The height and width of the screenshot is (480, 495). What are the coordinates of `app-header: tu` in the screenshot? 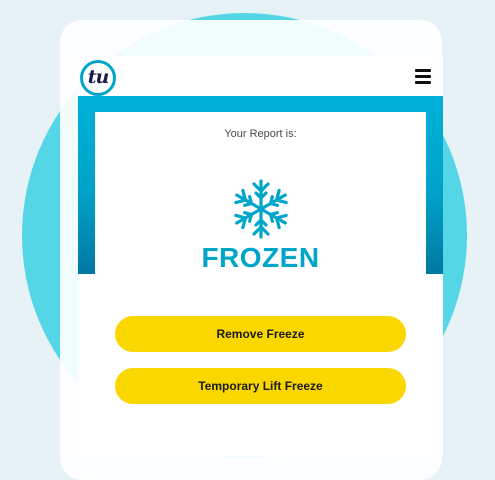 It's located at (260, 76).